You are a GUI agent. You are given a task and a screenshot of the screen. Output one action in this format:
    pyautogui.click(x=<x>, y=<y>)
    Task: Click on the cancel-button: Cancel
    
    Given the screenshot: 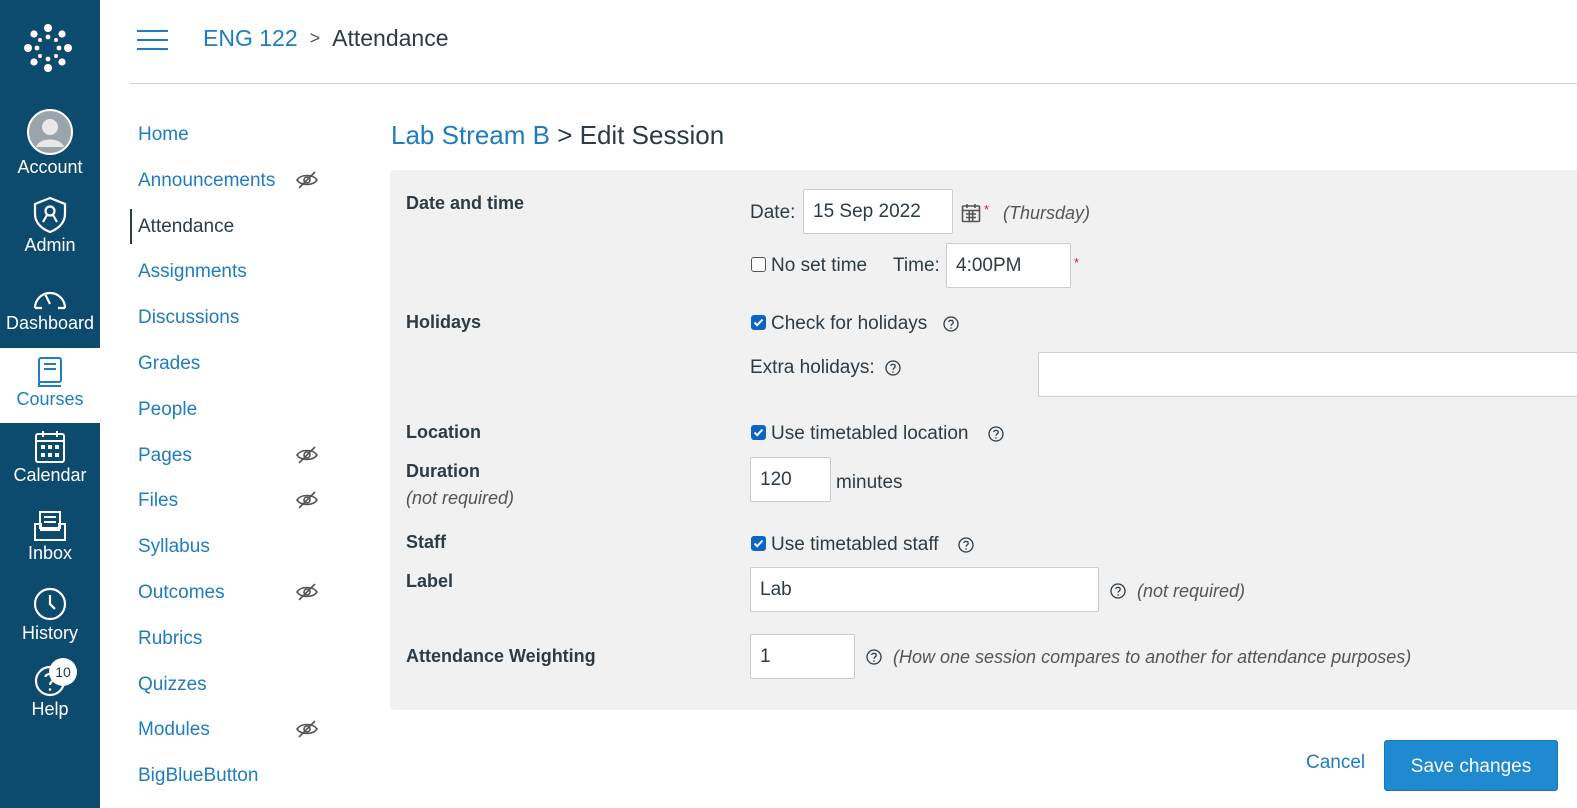 What is the action you would take?
    pyautogui.click(x=1335, y=763)
    